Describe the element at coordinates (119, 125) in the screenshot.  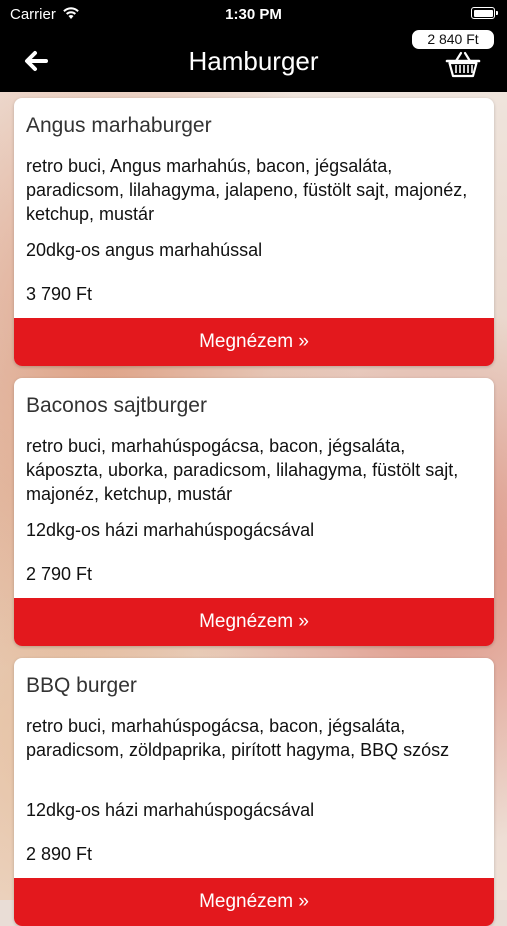
I see `product-name: Angus marhaburger` at that location.